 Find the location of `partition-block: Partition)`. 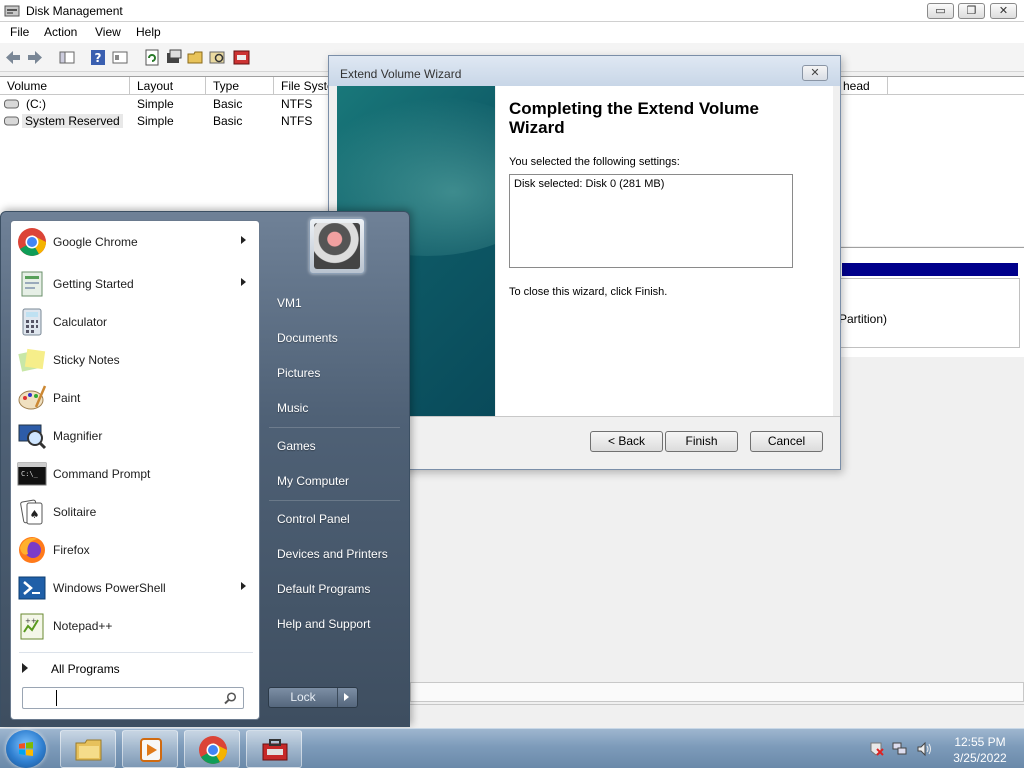

partition-block: Partition) is located at coordinates (929, 313).